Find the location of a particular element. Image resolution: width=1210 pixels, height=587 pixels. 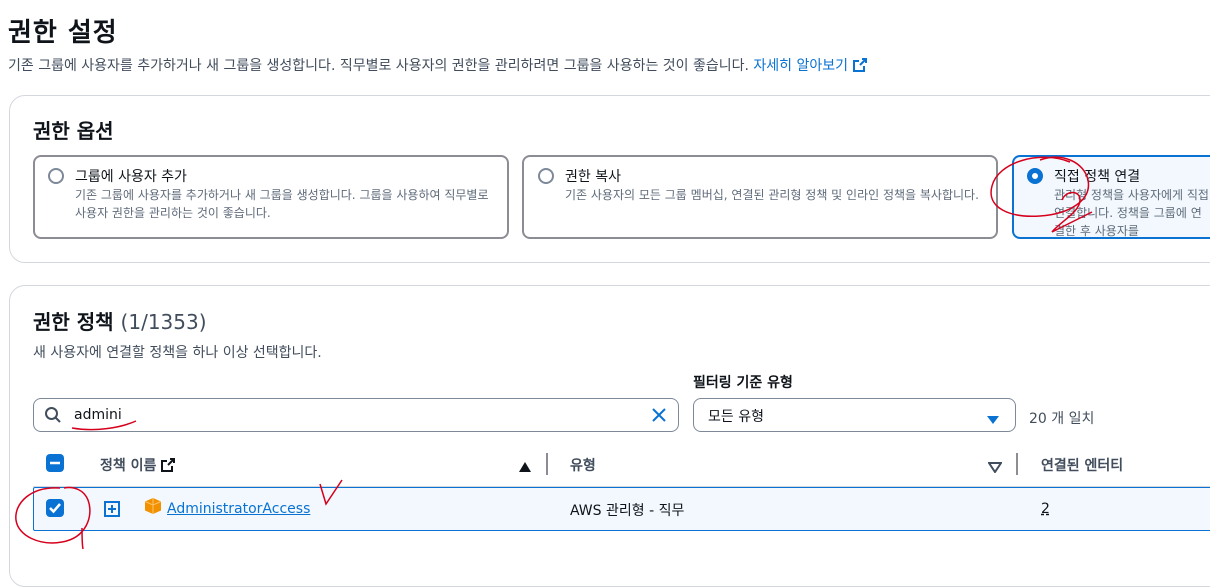

policy-name-link: AdministratorAccess is located at coordinates (238, 509).